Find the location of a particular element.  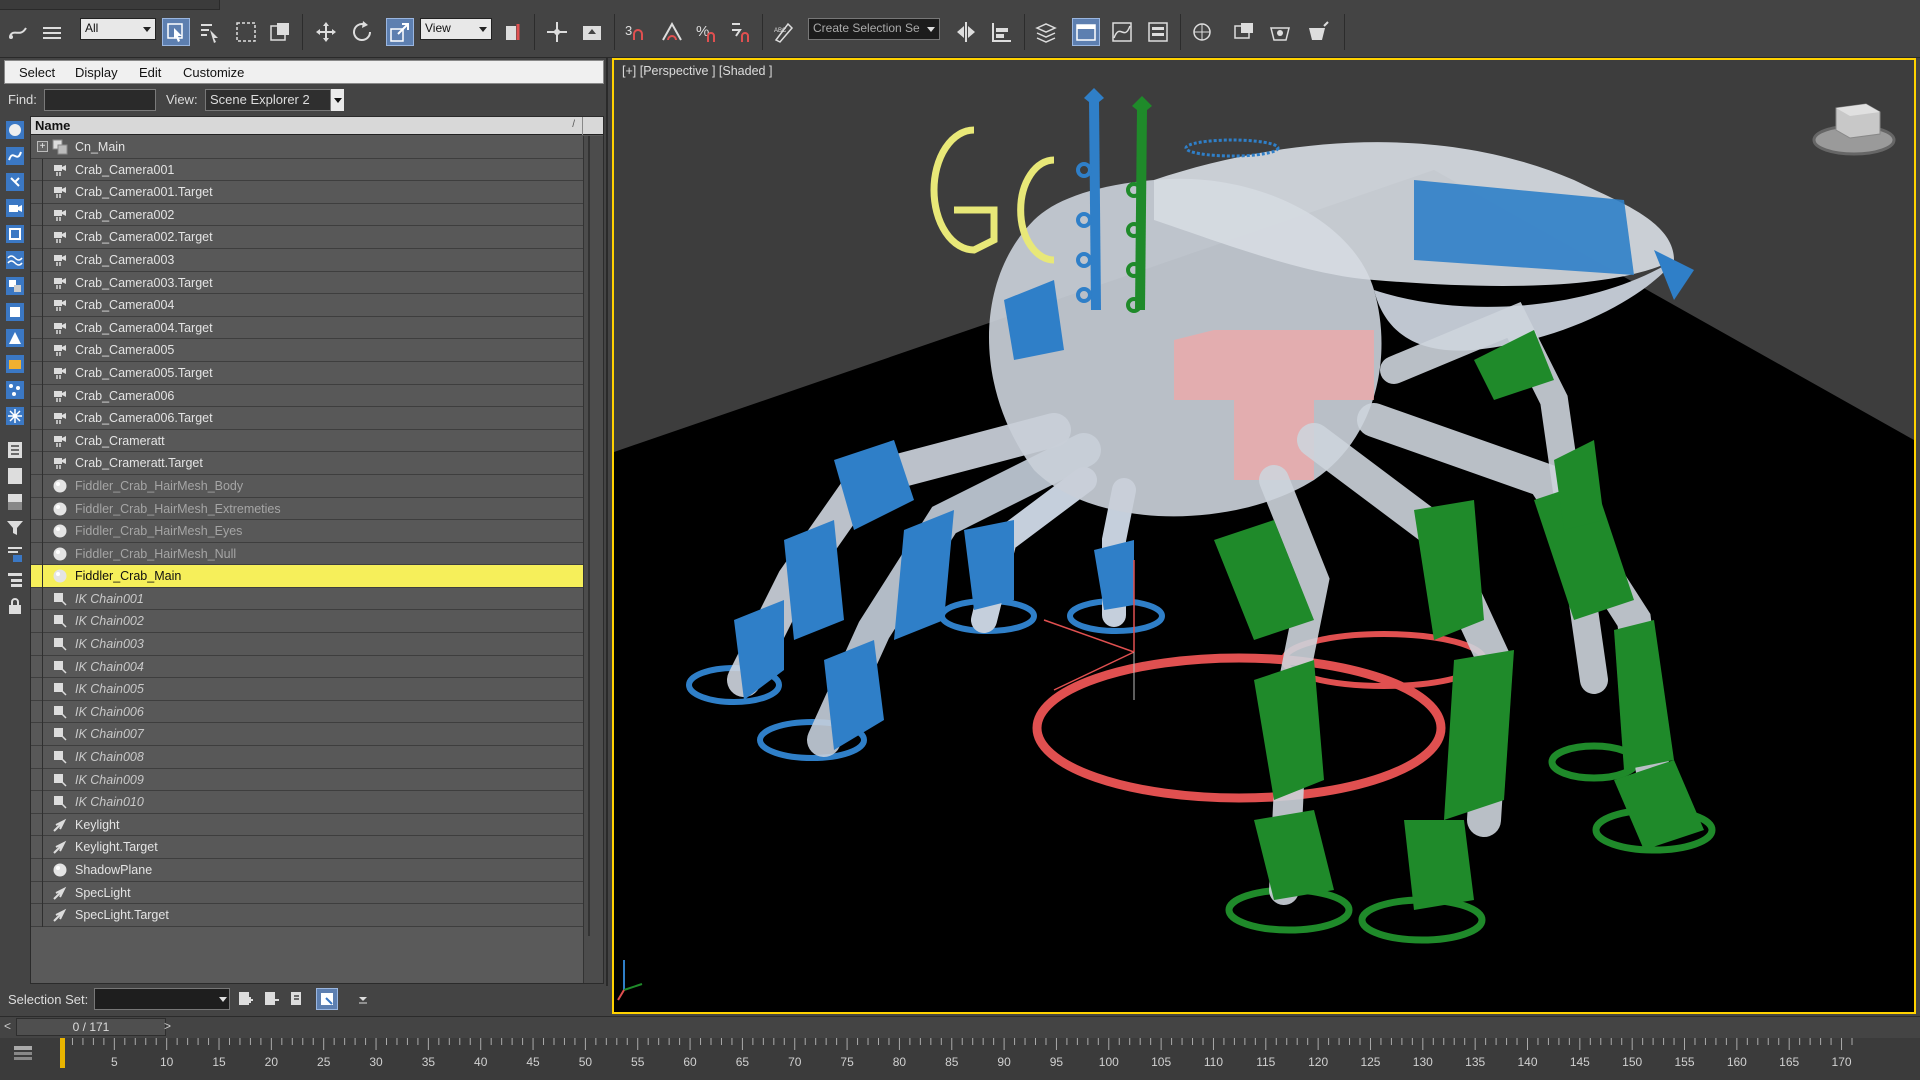

chevron-down-icon is located at coordinates (337, 100).